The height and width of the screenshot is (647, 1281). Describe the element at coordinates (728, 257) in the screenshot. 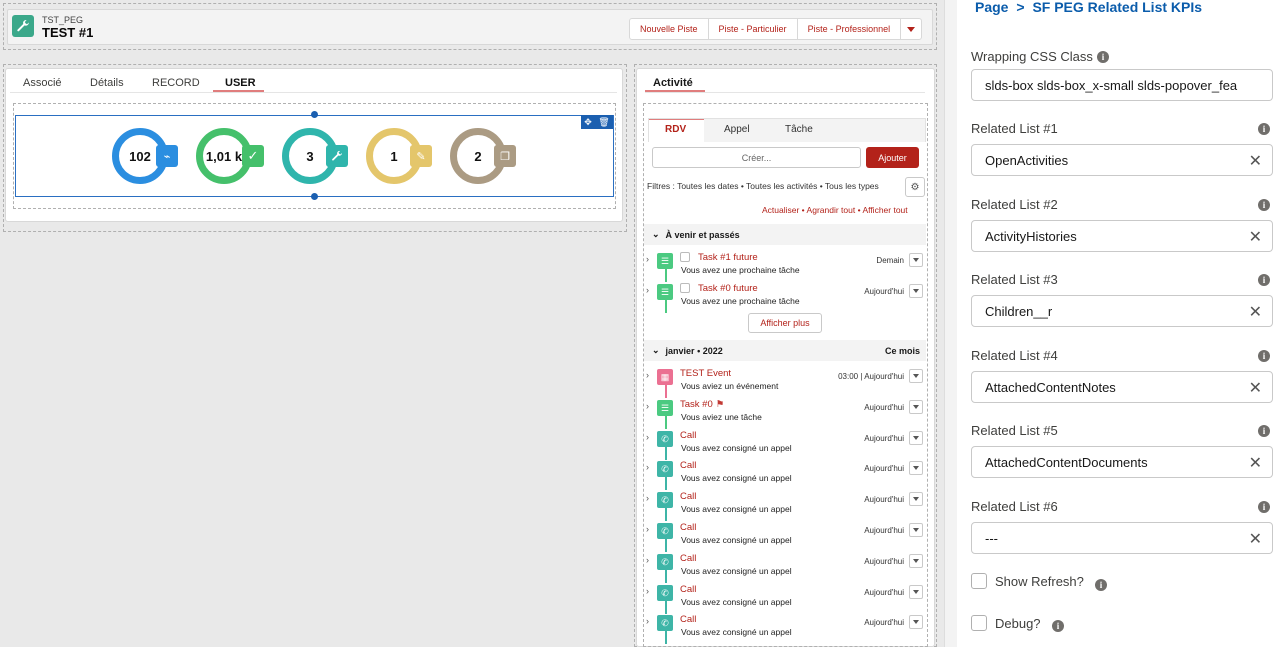

I see `item-title: Task #1 future` at that location.